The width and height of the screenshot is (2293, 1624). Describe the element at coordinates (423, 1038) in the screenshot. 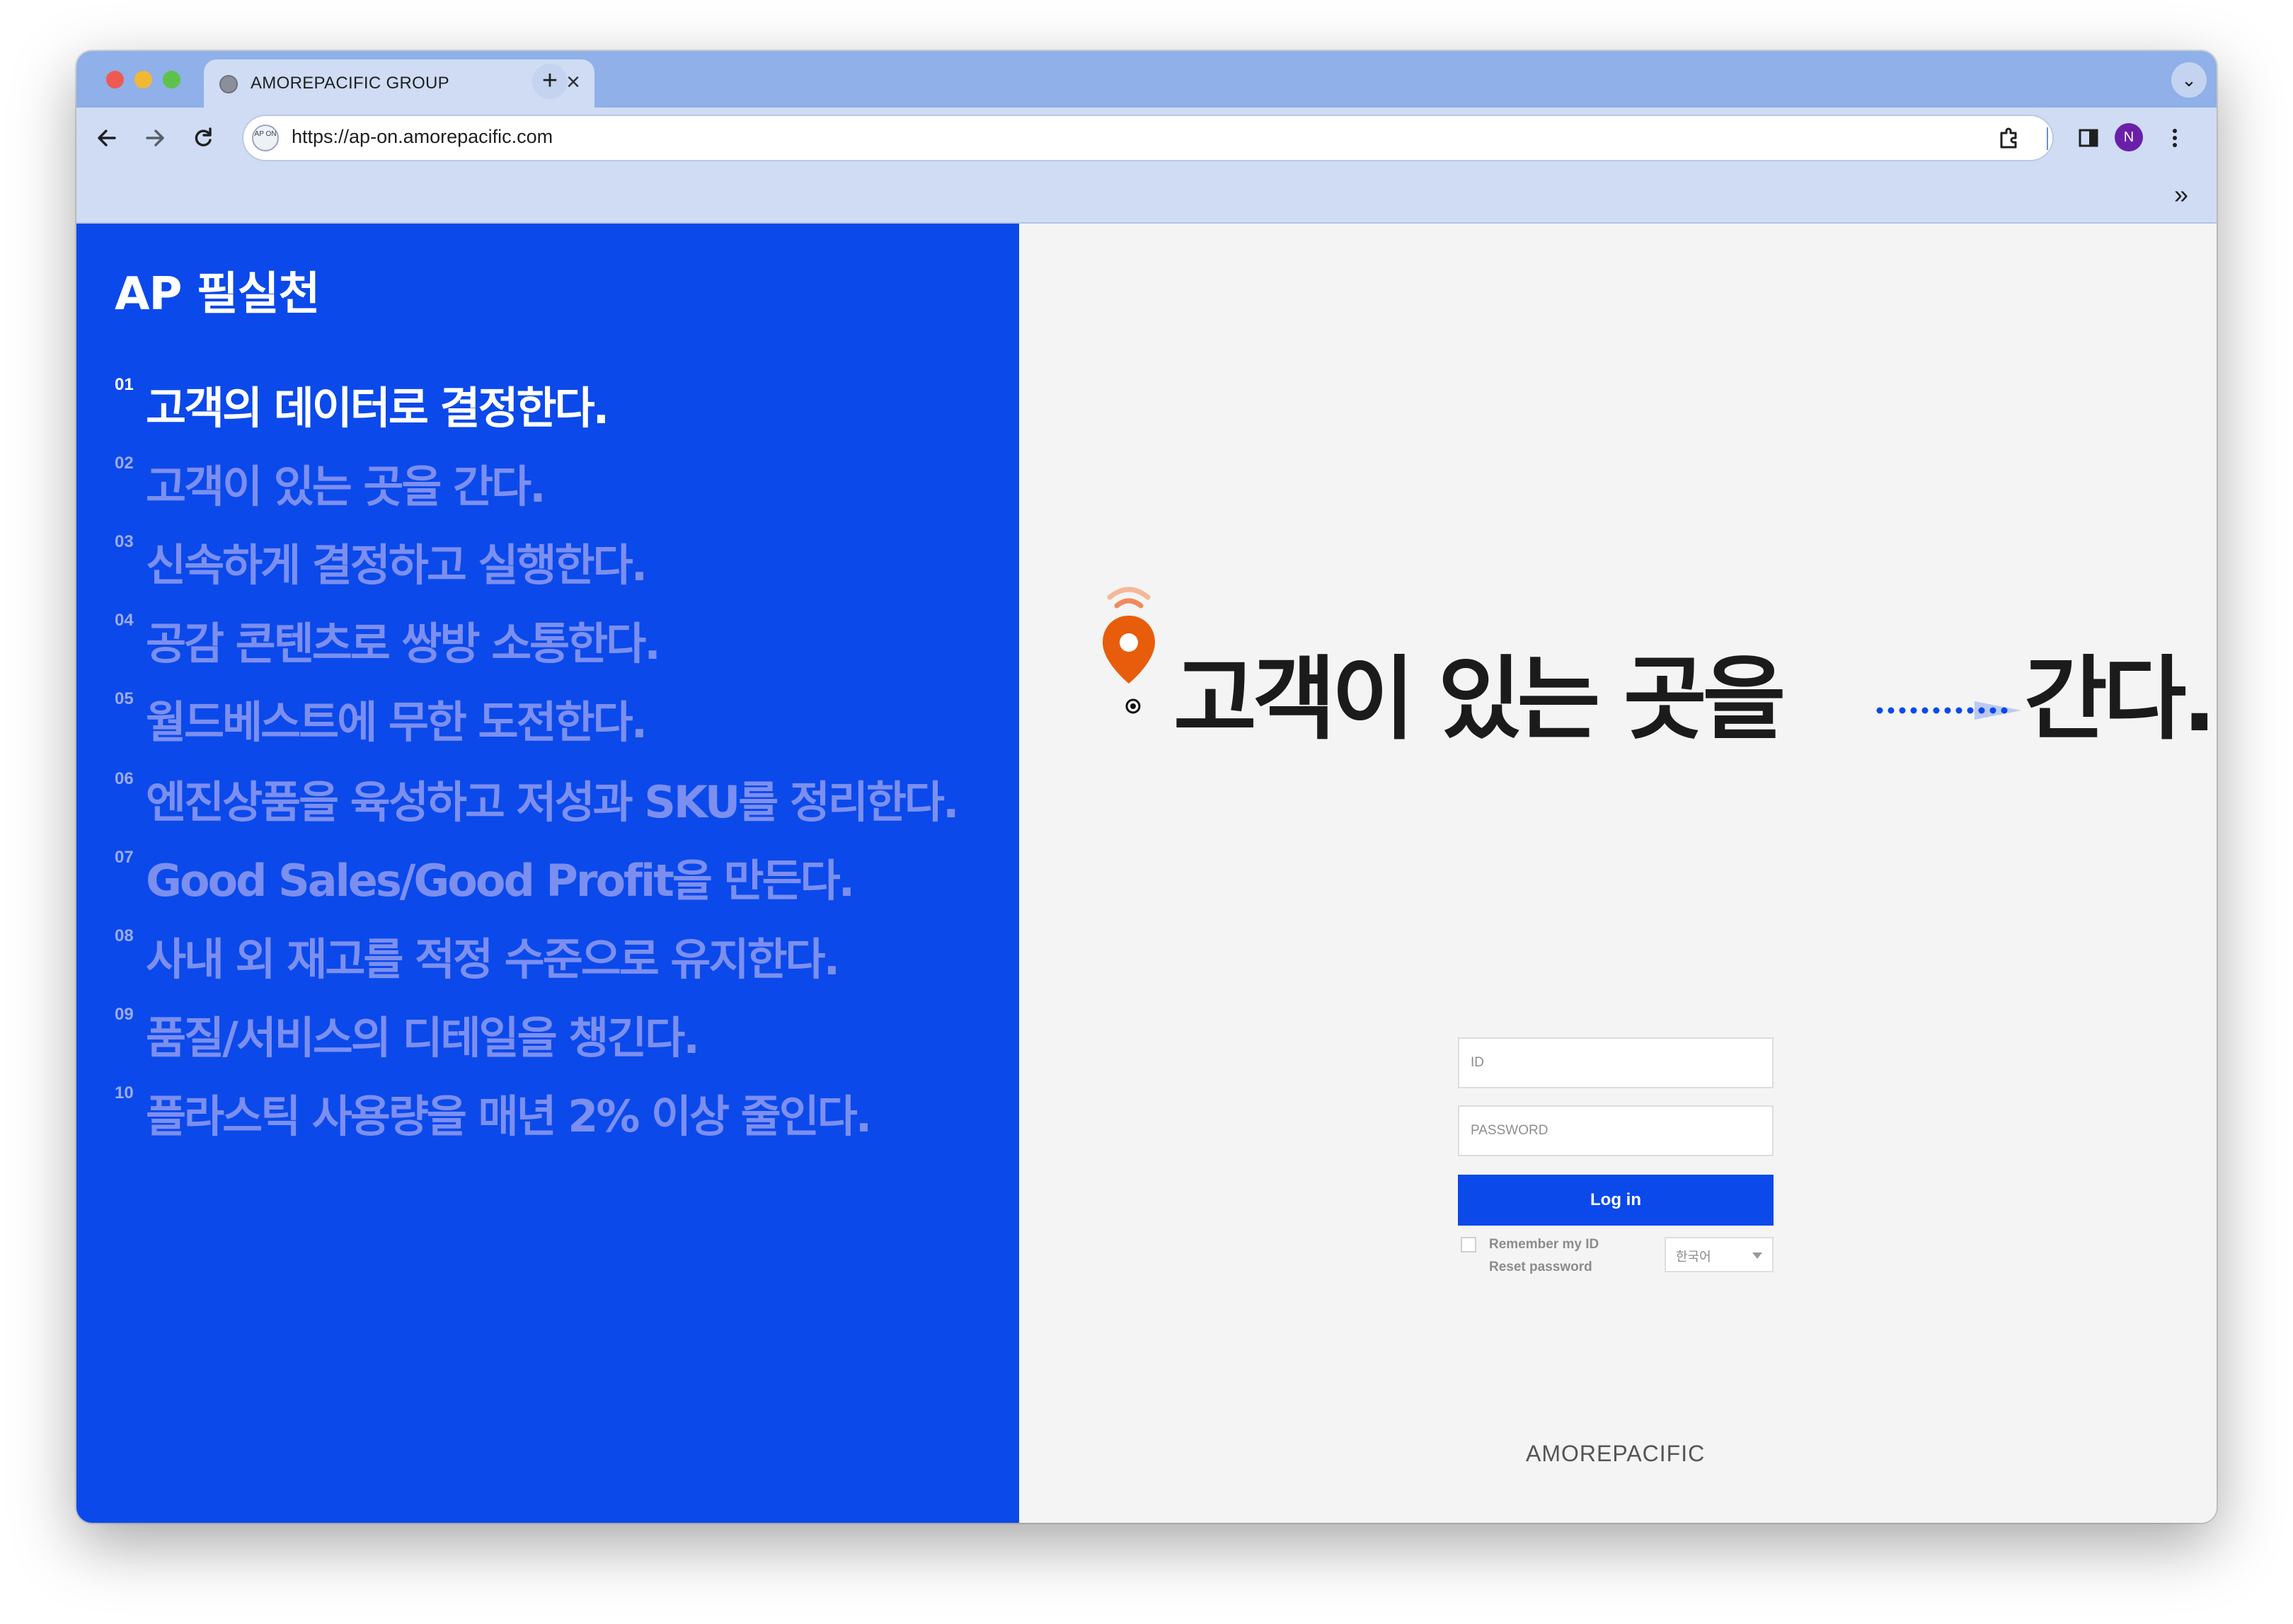

I see `principle-text: 품질/서비스의 디테일을 챙긴다.` at that location.